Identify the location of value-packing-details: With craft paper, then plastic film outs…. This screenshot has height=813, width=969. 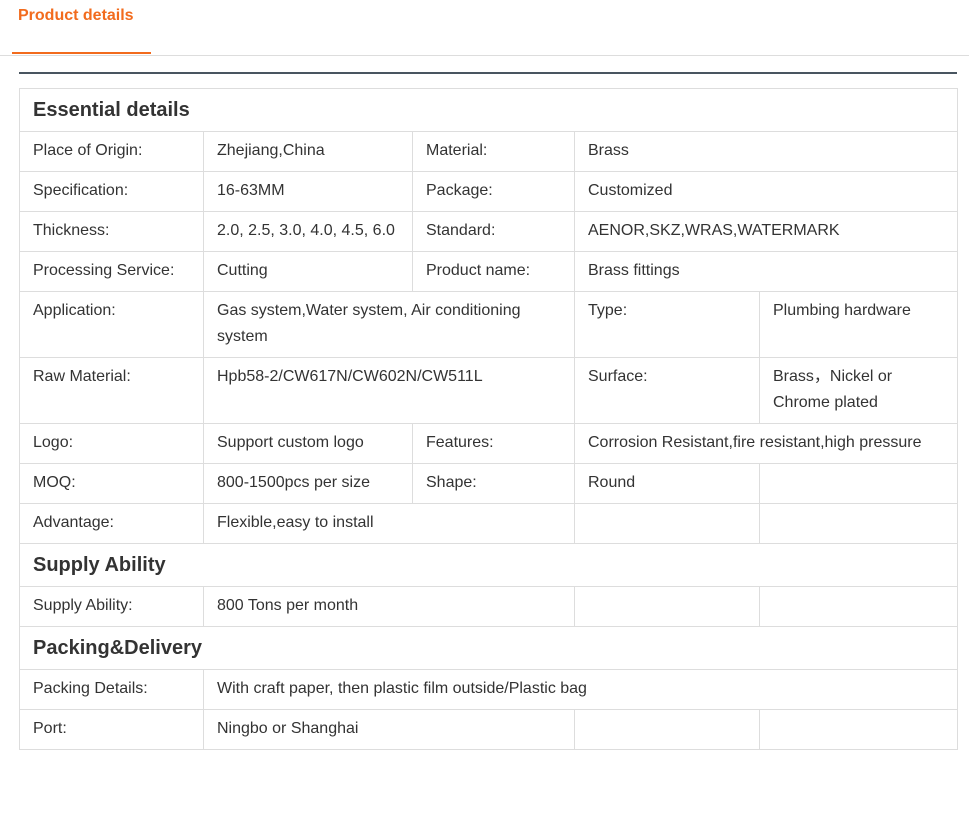
(580, 689).